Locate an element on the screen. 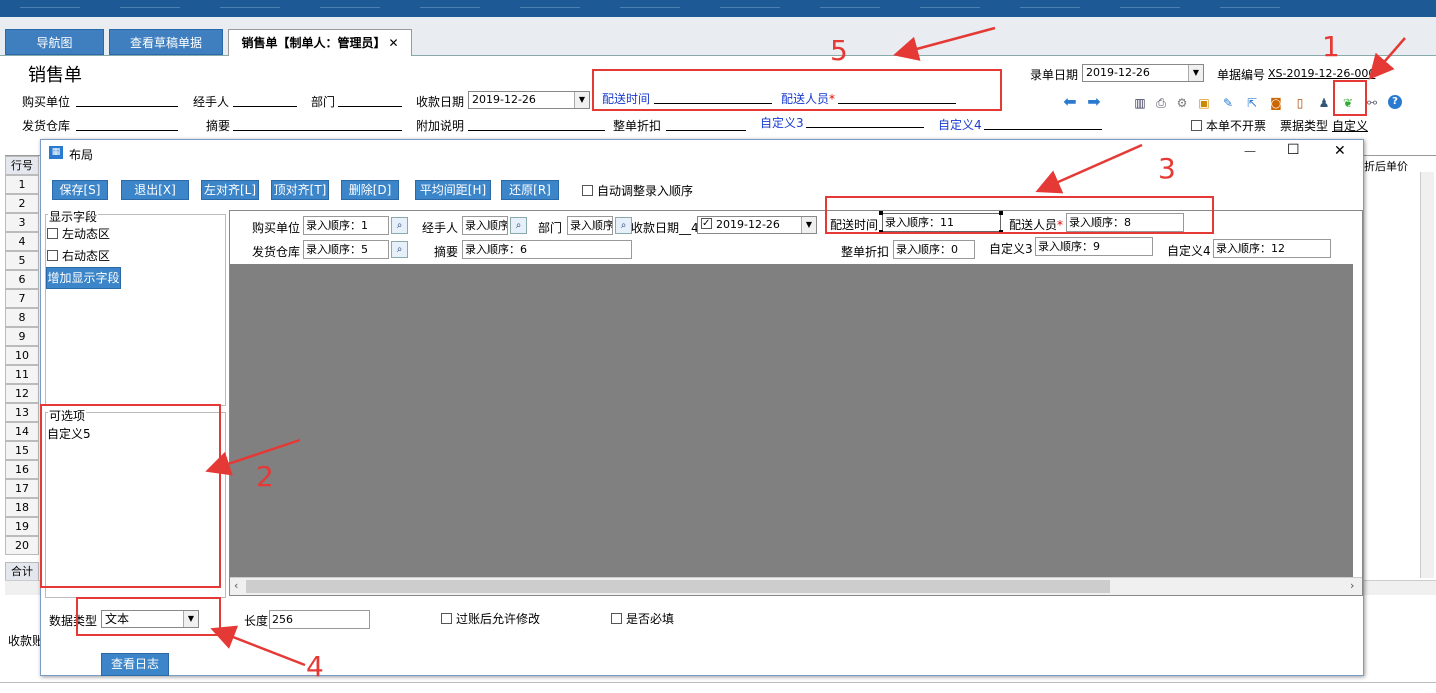  annotation-number: 4 is located at coordinates (315, 666).